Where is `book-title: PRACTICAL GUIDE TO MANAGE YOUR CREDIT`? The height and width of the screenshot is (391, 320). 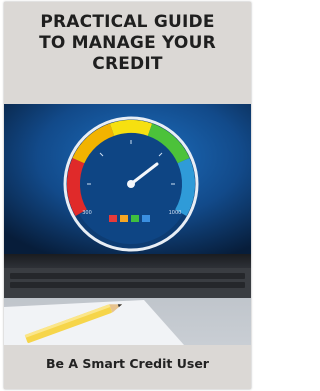 book-title: PRACTICAL GUIDE TO MANAGE YOUR CREDIT is located at coordinates (127, 43).